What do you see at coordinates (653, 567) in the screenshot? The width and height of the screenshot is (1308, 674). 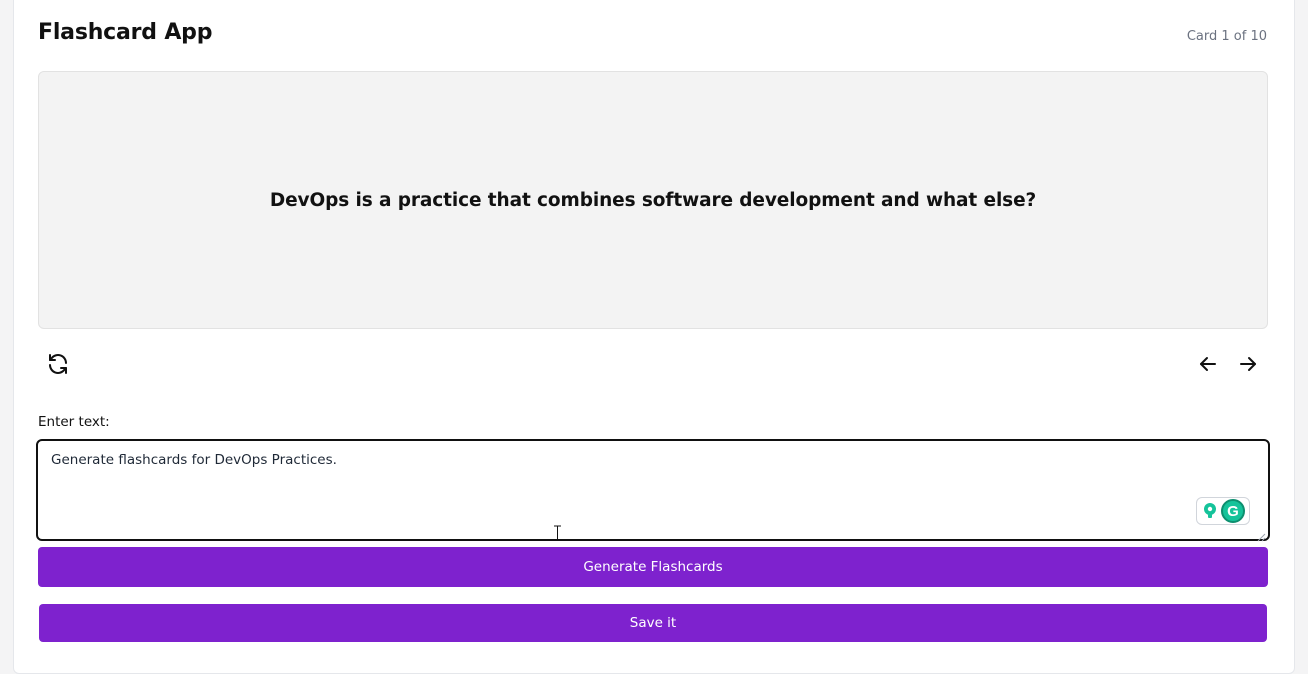 I see `generate-flashcards-button: Generate Flashcards` at bounding box center [653, 567].